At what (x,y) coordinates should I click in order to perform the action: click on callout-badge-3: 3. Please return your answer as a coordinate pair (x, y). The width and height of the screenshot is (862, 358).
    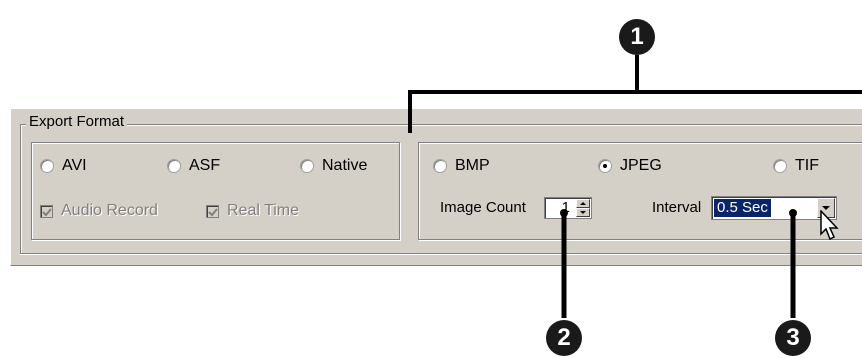
    Looking at the image, I should click on (793, 338).